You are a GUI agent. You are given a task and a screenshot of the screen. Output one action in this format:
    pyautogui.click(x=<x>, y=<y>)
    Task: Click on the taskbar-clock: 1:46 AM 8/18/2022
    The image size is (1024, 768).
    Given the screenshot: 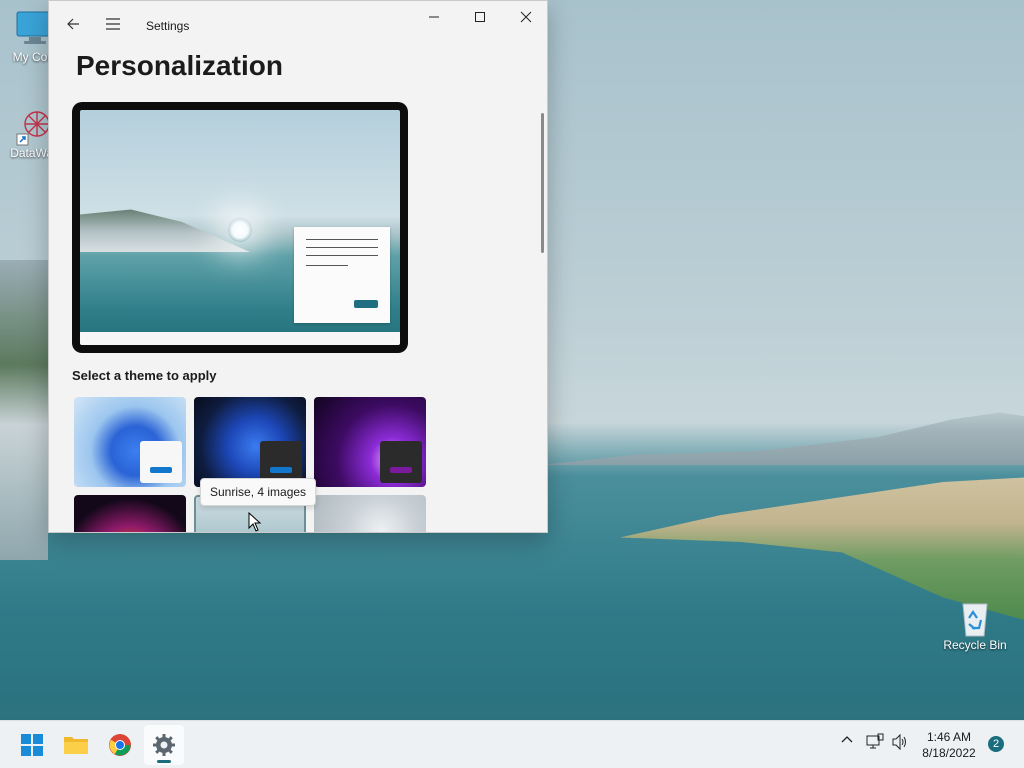 What is the action you would take?
    pyautogui.click(x=949, y=745)
    